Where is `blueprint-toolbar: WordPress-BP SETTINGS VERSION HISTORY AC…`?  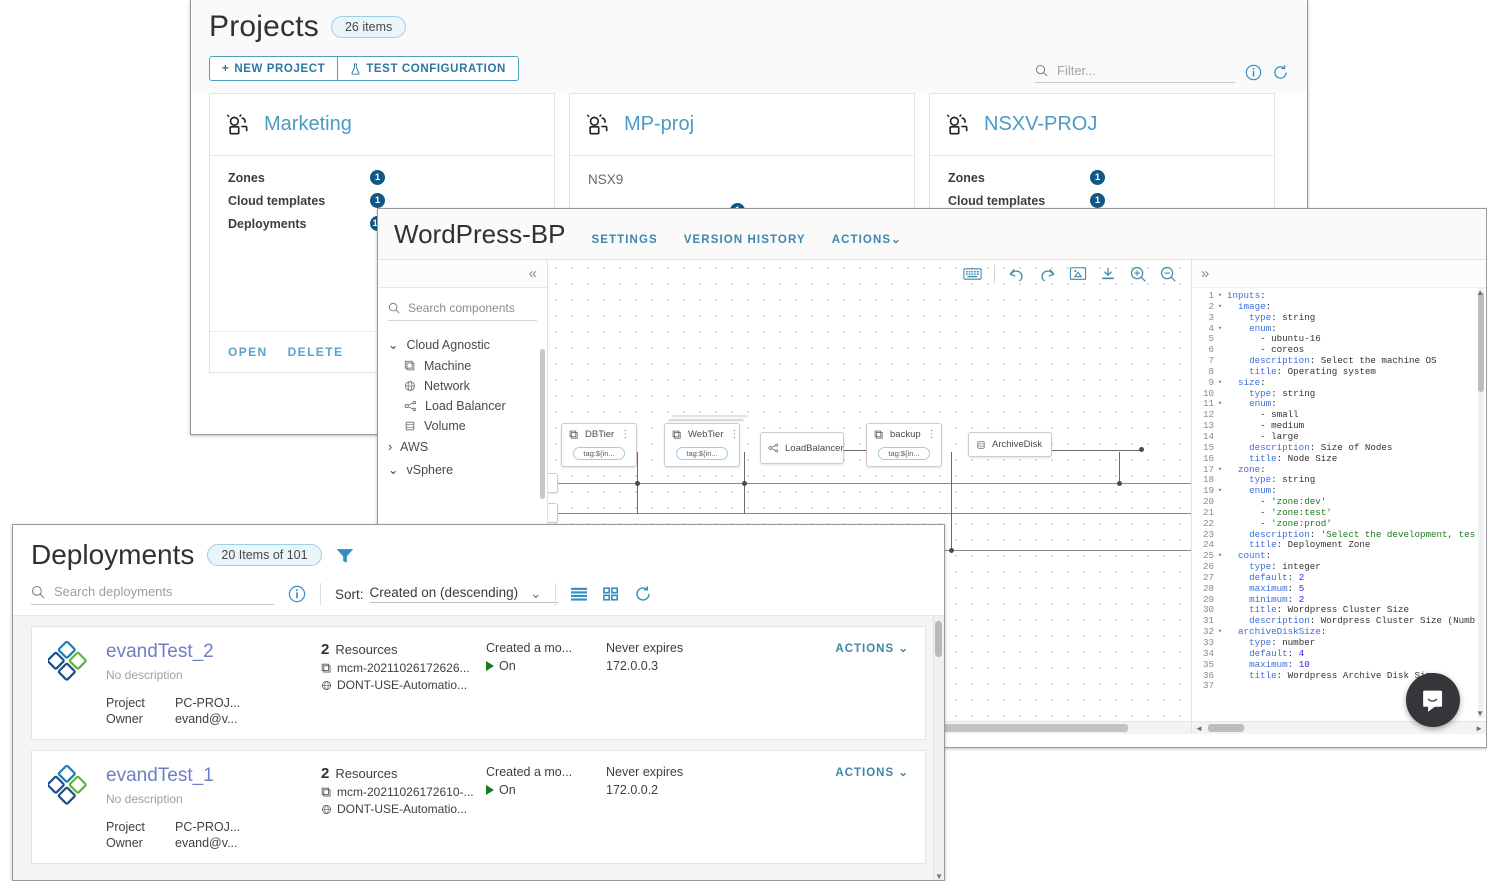 blueprint-toolbar: WordPress-BP SETTINGS VERSION HISTORY AC… is located at coordinates (932, 234).